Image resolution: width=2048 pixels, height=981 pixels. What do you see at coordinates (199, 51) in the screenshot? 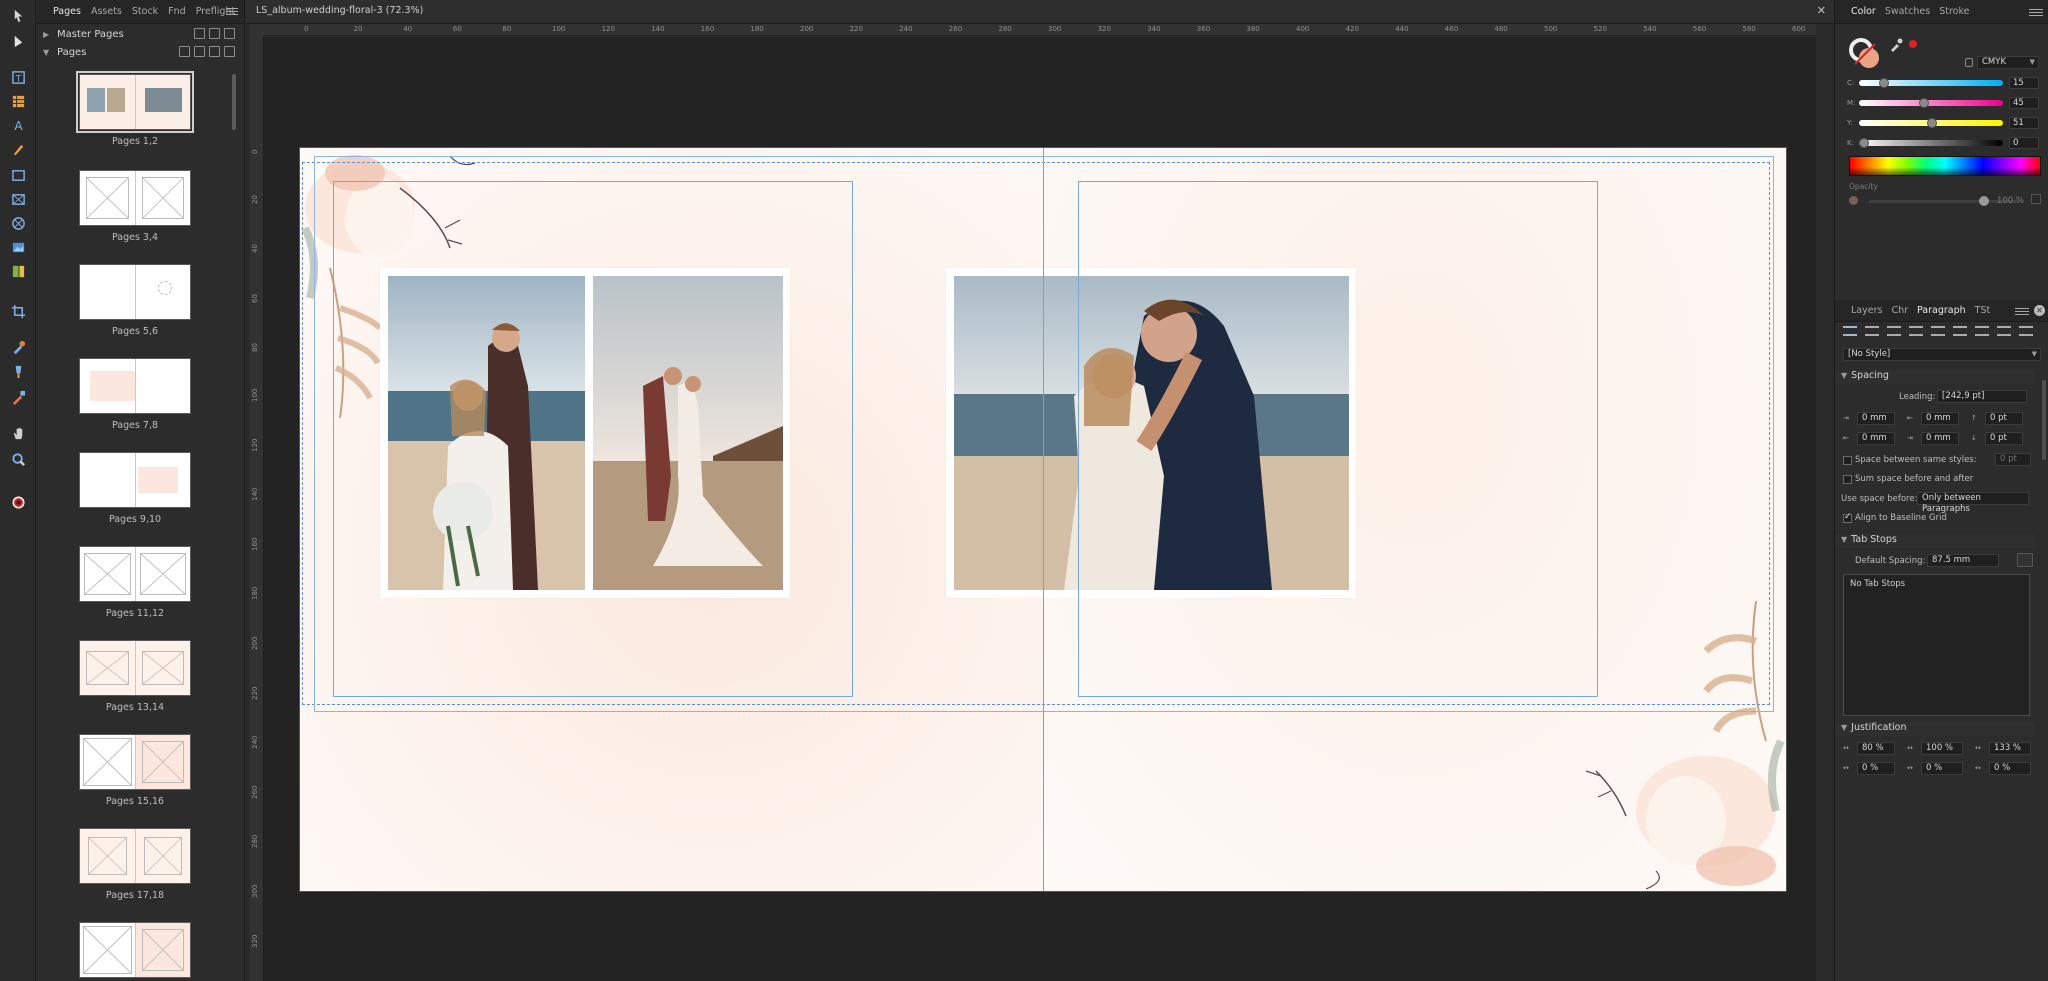
I see `add-page-icon` at bounding box center [199, 51].